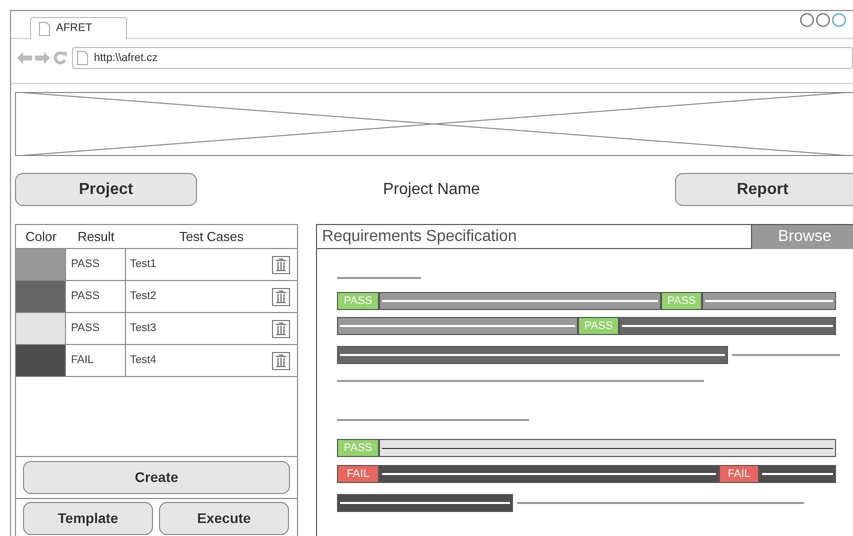  What do you see at coordinates (88, 518) in the screenshot?
I see `template-button: Template` at bounding box center [88, 518].